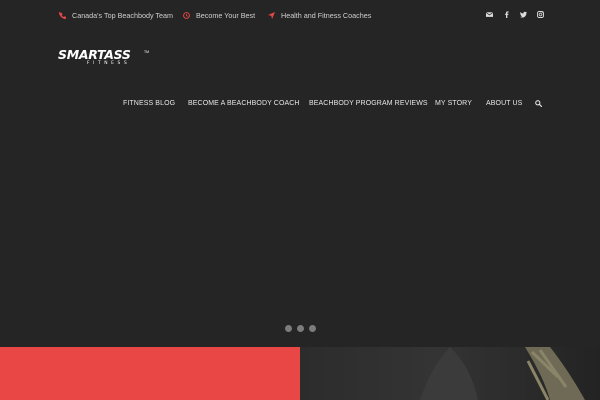 The image size is (600, 400). Describe the element at coordinates (94, 54) in the screenshot. I see `logo-wordmark: SMARTASS` at that location.